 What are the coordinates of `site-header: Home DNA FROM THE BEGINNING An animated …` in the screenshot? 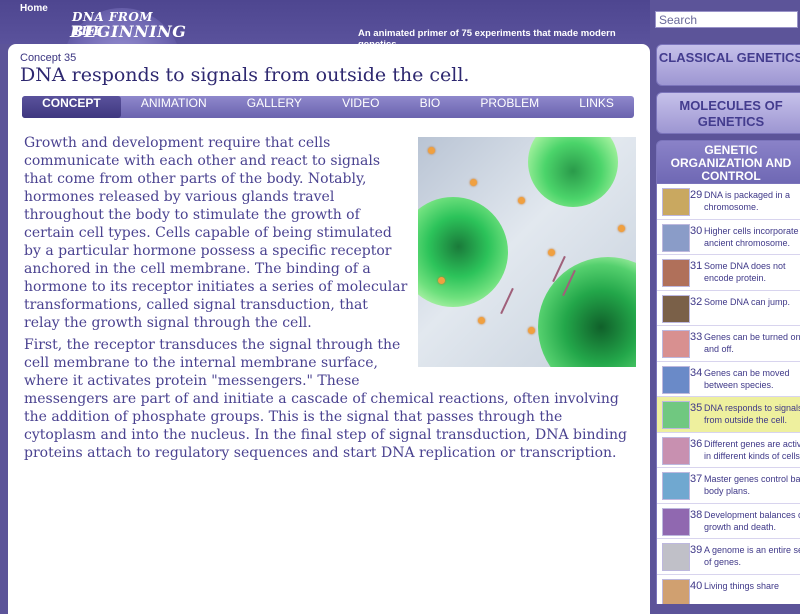 It's located at (325, 39).